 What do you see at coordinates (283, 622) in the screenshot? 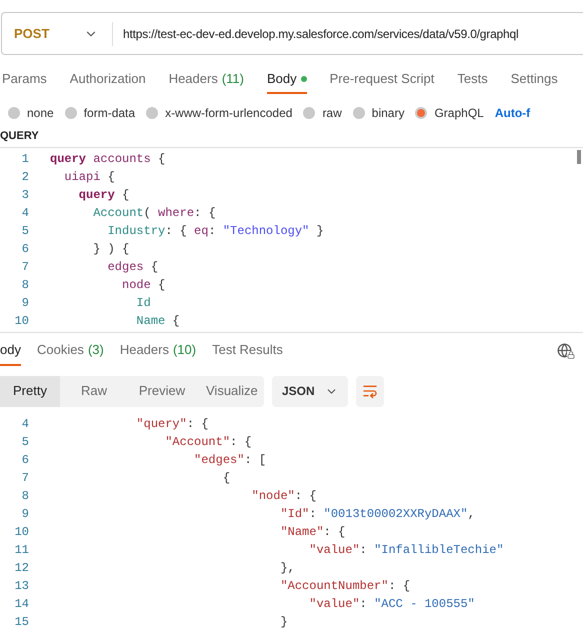
I see `json-line: }` at bounding box center [283, 622].